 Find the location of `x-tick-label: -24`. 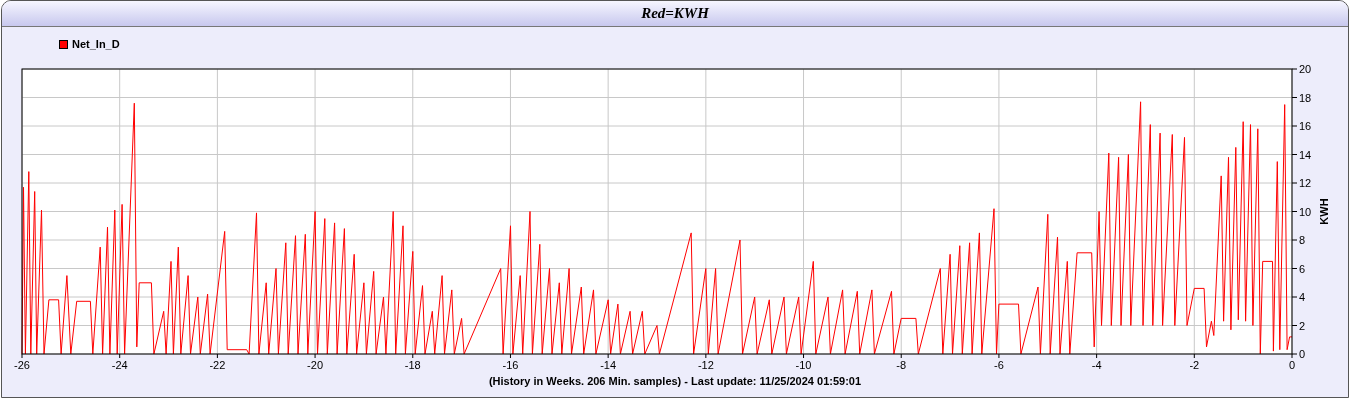

x-tick-label: -24 is located at coordinates (119, 365).